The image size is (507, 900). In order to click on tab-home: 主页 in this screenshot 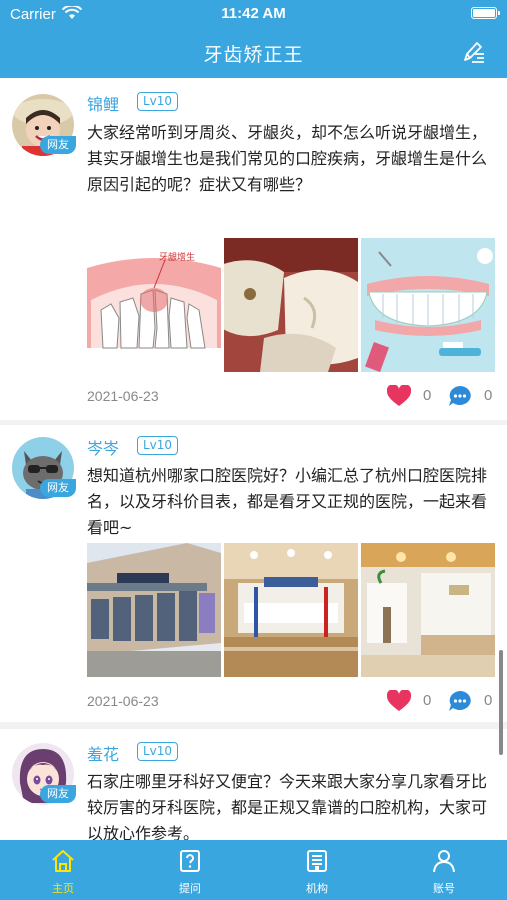, I will do `click(63, 870)`.